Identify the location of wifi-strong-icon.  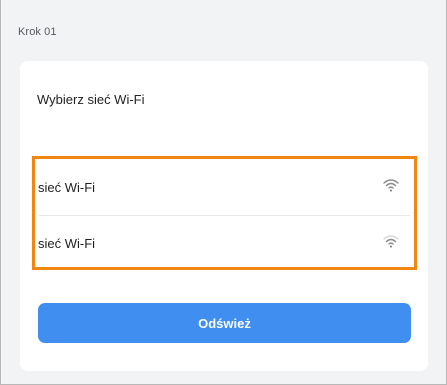
(391, 185).